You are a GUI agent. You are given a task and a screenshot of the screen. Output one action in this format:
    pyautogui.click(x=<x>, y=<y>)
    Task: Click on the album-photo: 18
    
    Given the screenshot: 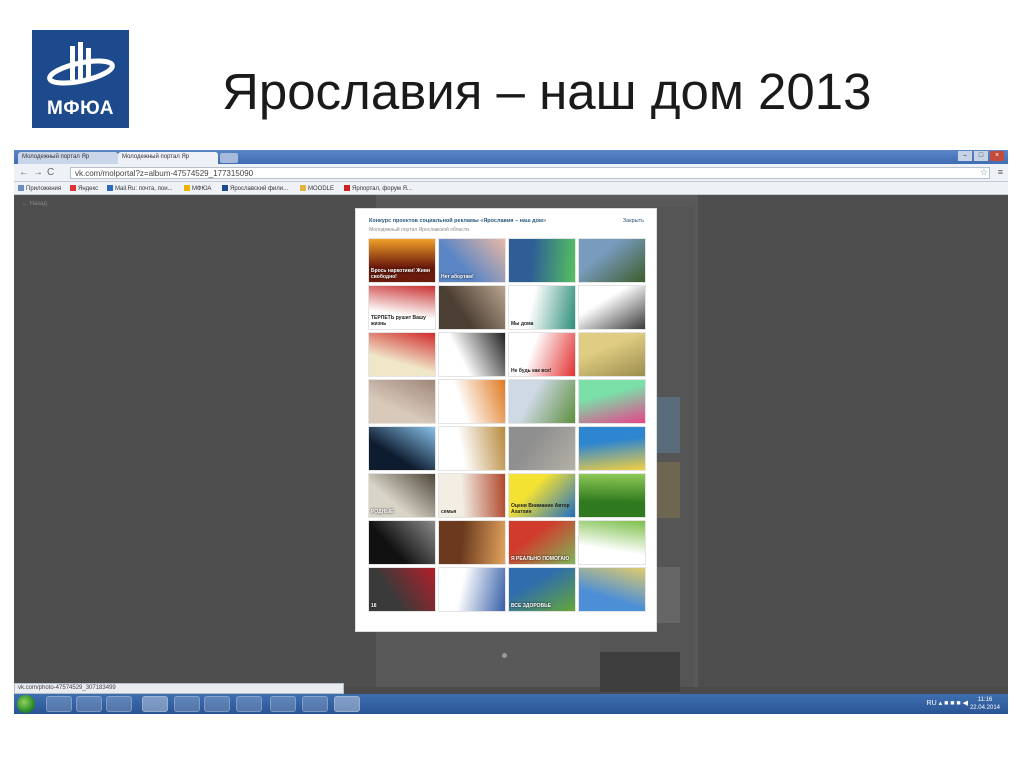 What is the action you would take?
    pyautogui.click(x=402, y=589)
    